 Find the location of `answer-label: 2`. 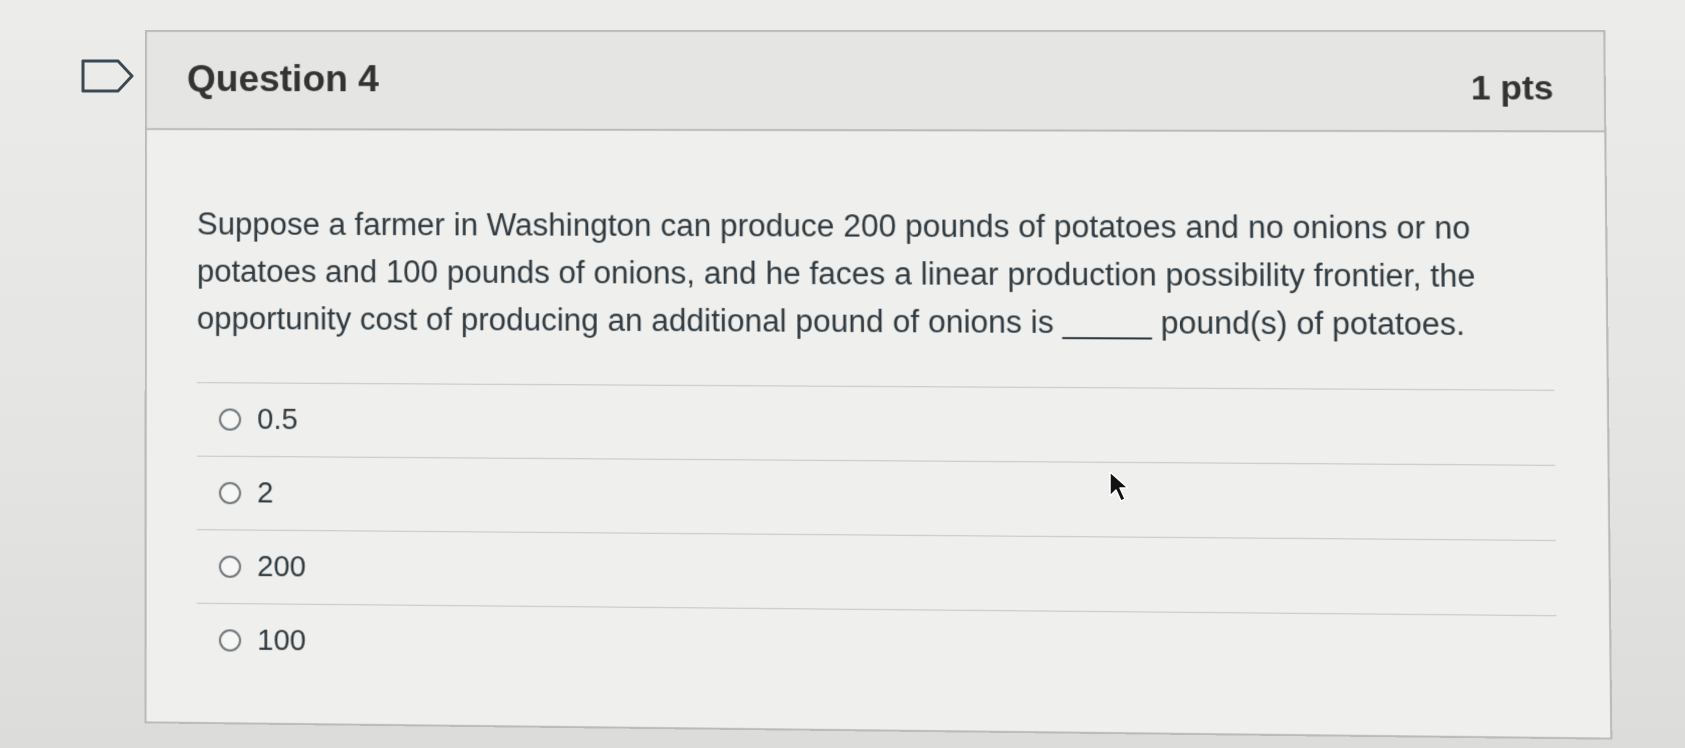

answer-label: 2 is located at coordinates (265, 493).